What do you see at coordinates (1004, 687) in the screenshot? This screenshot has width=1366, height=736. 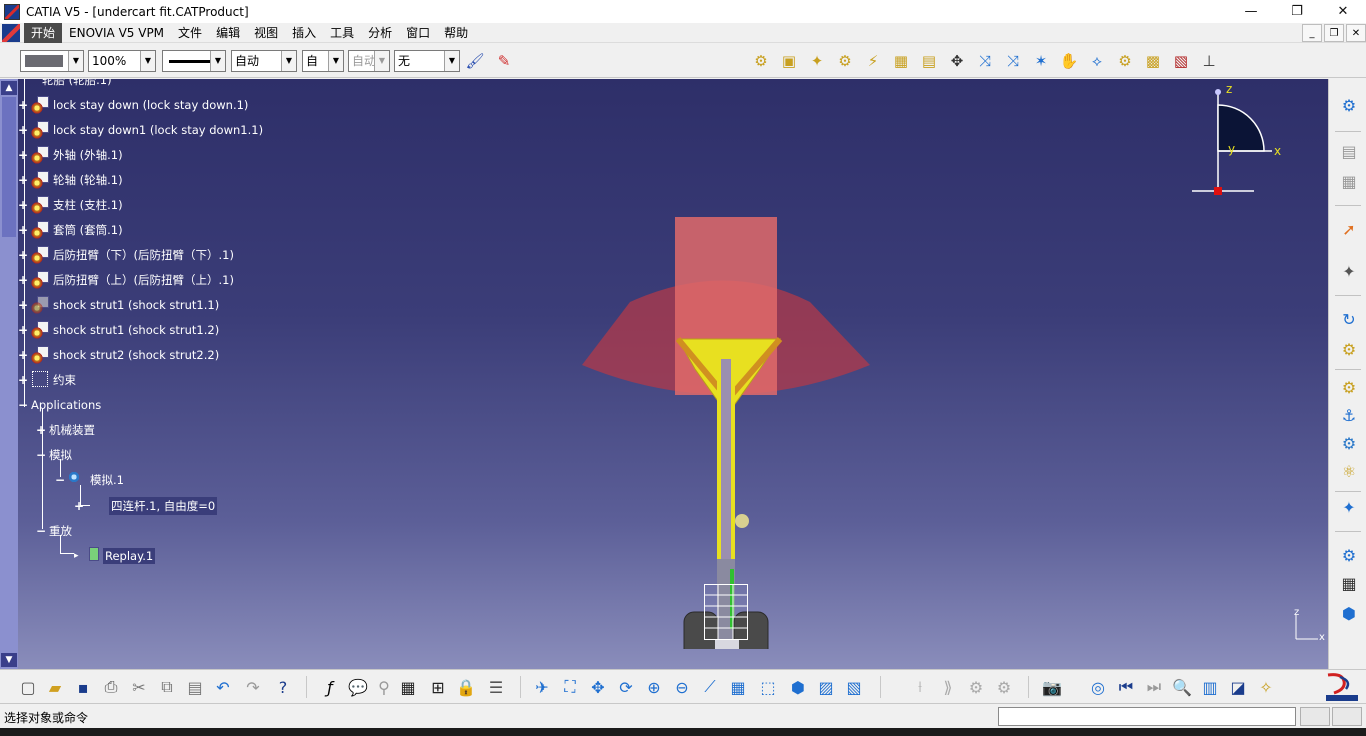 I see `analysis-icon: ⚙` at bounding box center [1004, 687].